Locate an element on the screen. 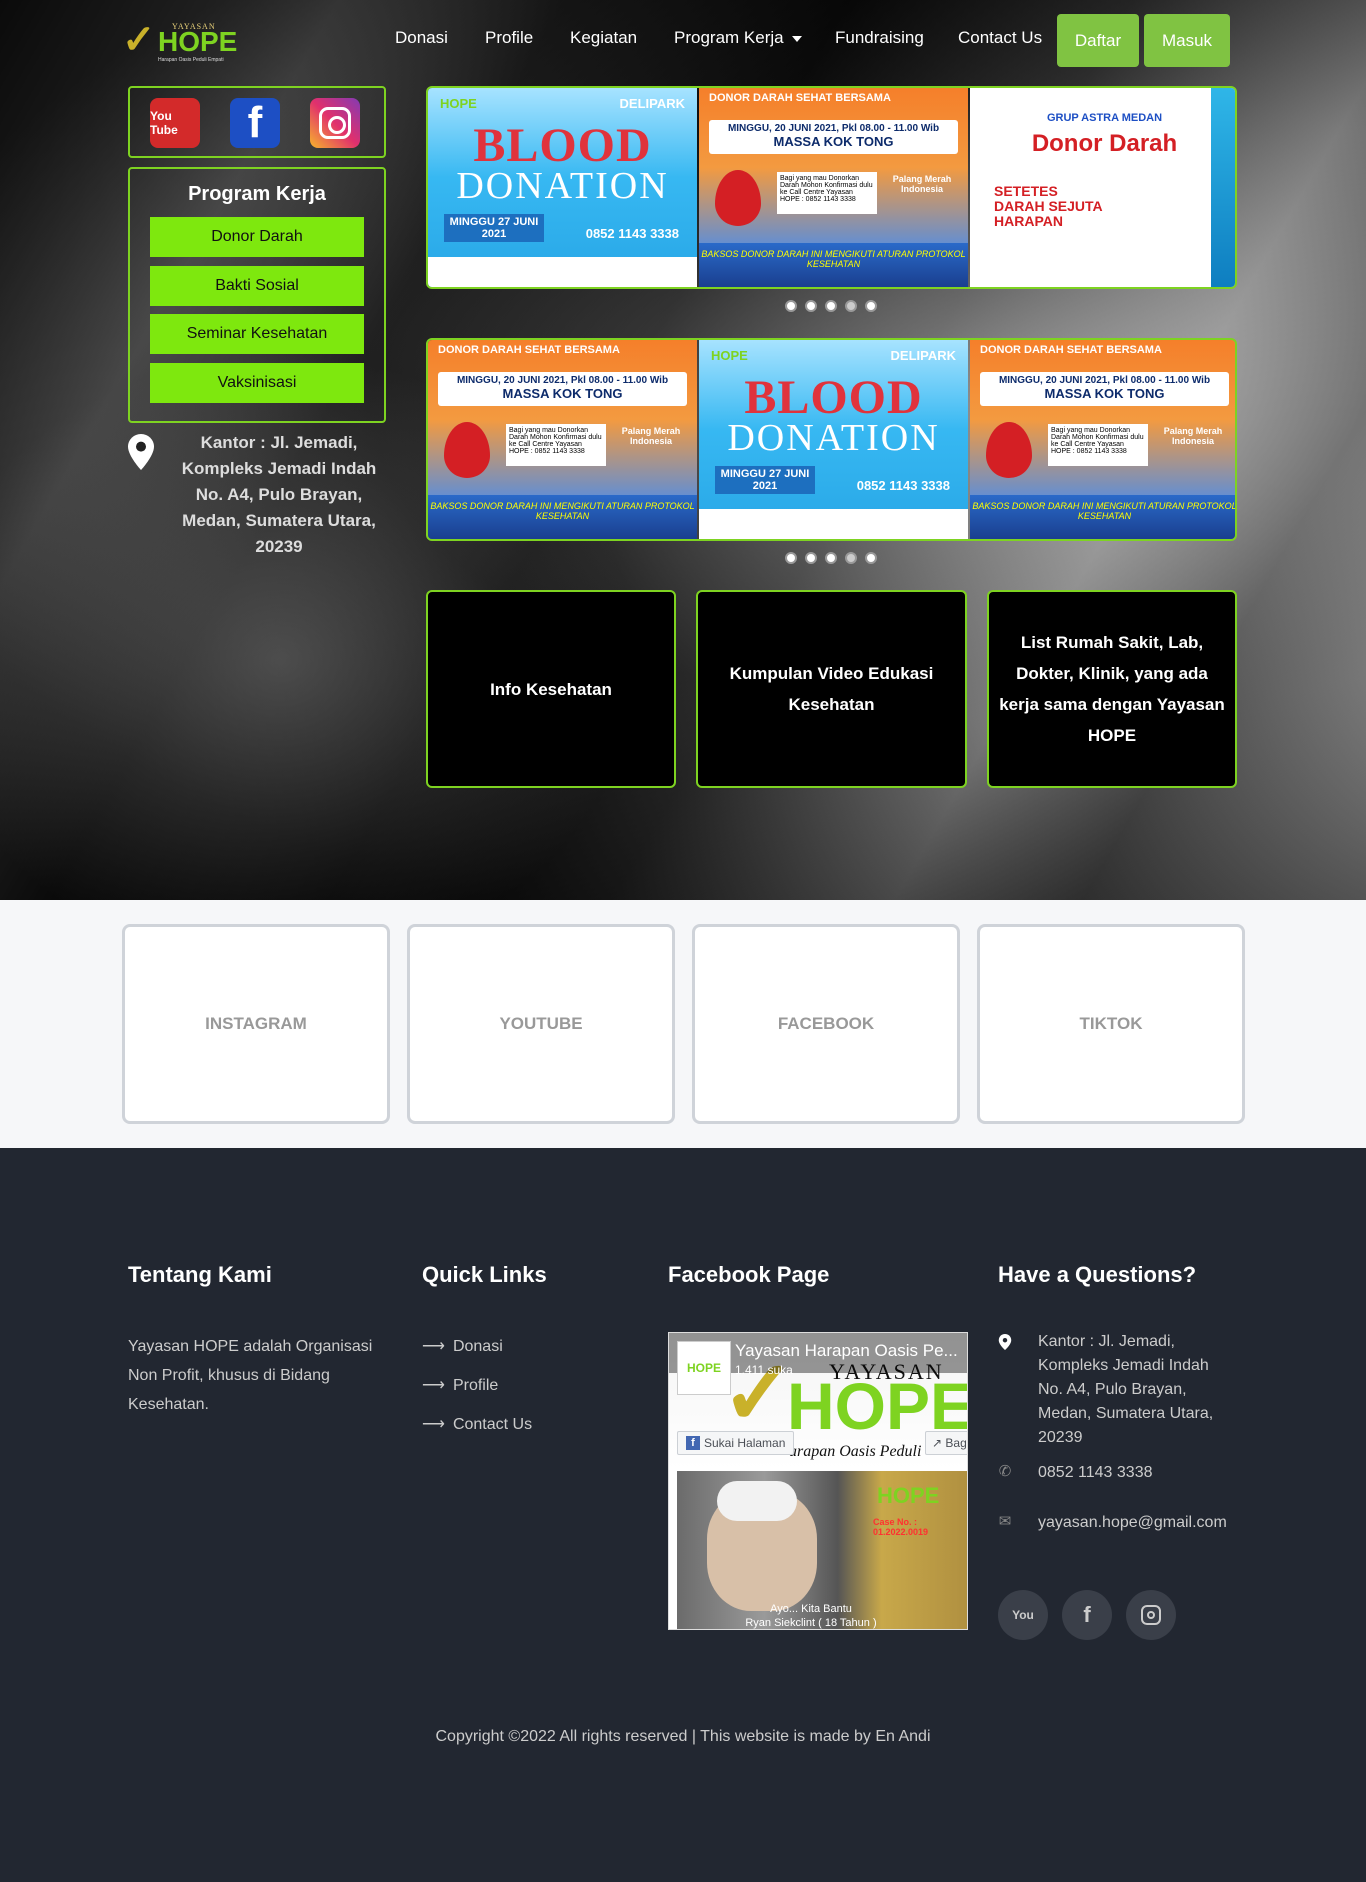  tiktok-card: TIKTOK is located at coordinates (1111, 1024).